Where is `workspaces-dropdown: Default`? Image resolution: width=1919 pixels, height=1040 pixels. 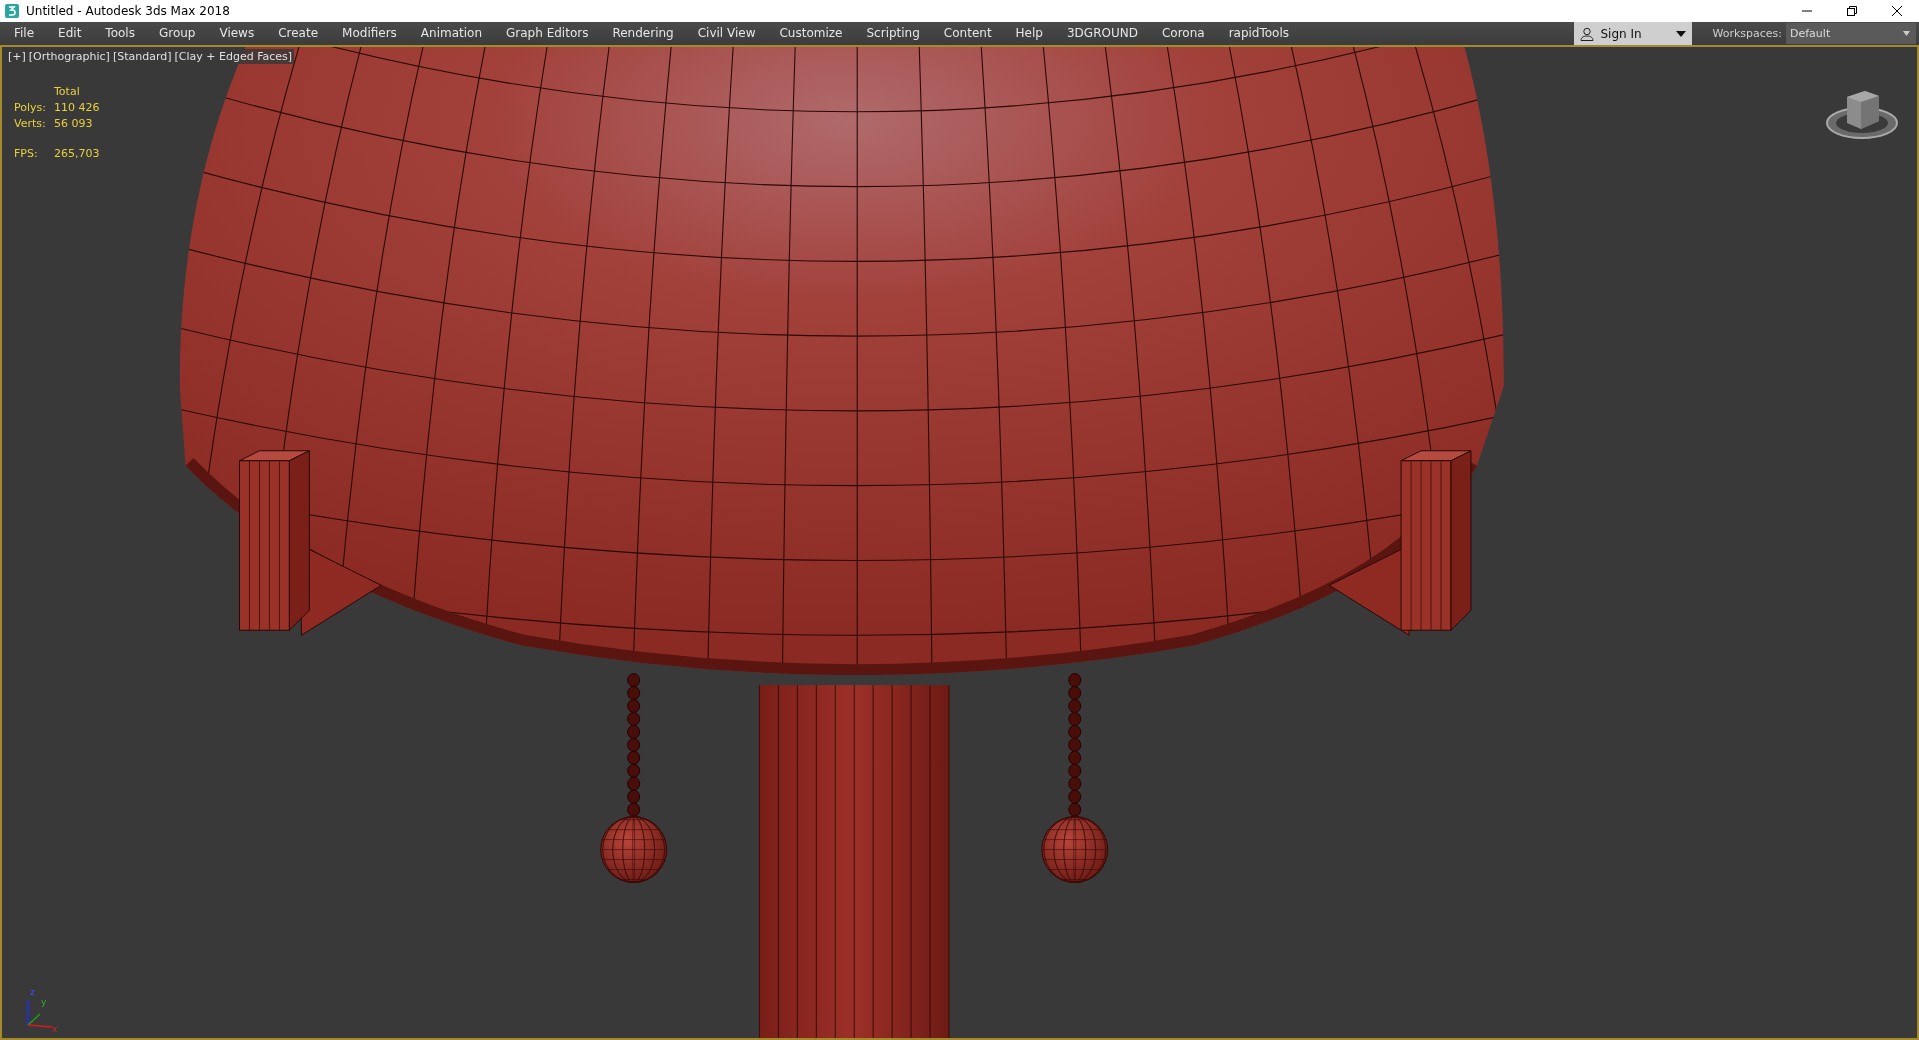
workspaces-dropdown: Default is located at coordinates (1851, 33).